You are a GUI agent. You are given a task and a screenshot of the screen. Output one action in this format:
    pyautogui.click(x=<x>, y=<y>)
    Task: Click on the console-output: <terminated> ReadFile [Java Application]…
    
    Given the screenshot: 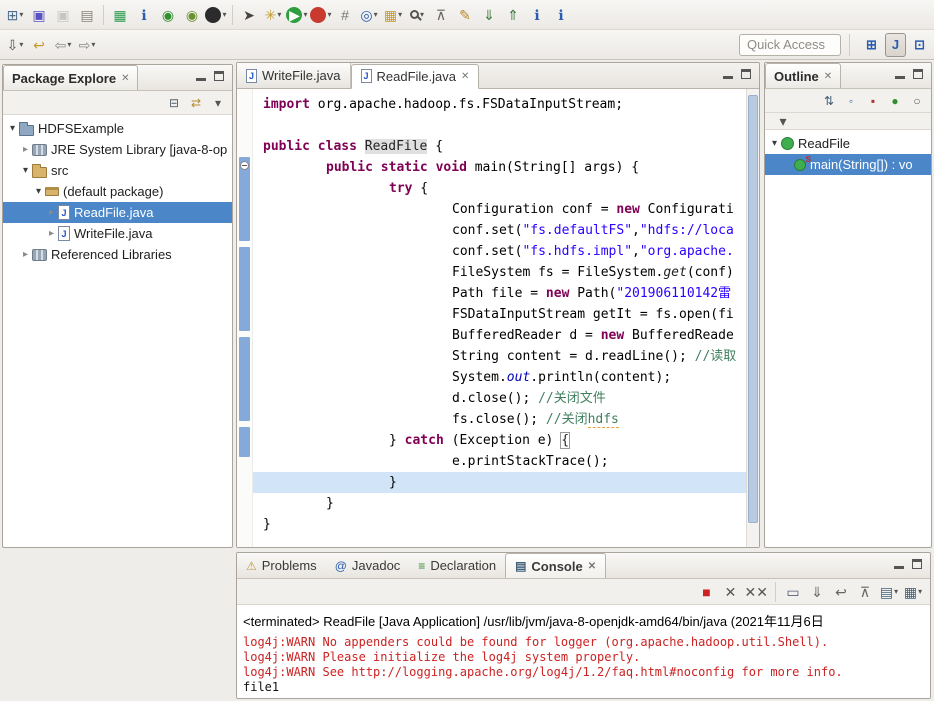 What is the action you would take?
    pyautogui.click(x=583, y=652)
    